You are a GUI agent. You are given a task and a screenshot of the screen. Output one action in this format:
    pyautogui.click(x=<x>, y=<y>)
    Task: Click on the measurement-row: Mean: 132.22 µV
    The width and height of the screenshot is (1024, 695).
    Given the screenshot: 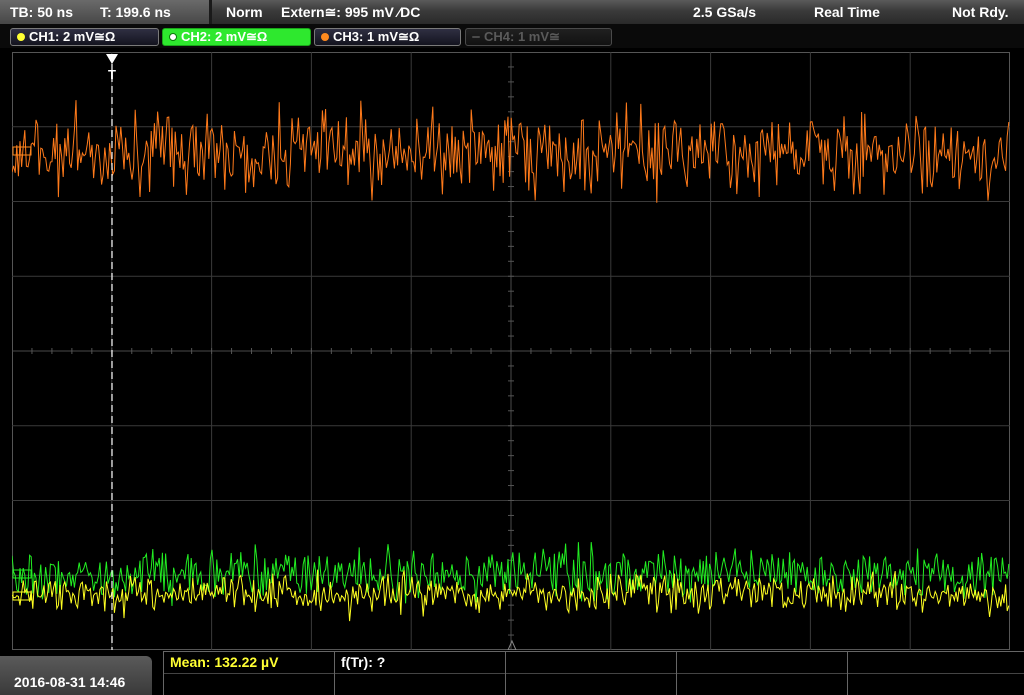 What is the action you would take?
    pyautogui.click(x=249, y=663)
    